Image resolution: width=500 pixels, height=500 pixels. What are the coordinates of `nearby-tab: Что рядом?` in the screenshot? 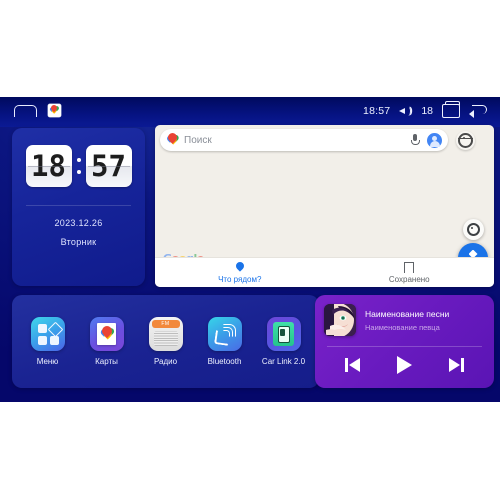 It's located at (240, 273).